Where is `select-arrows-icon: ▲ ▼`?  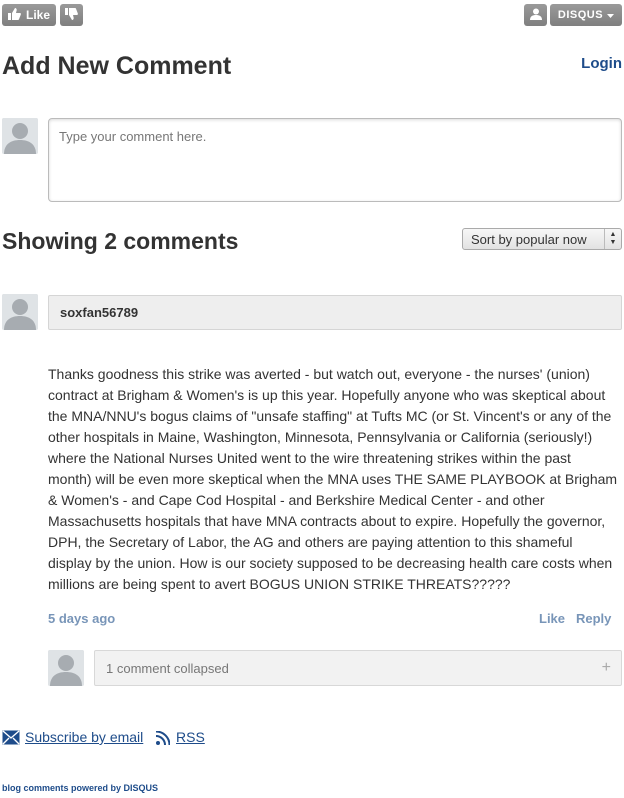
select-arrows-icon: ▲ ▼ is located at coordinates (612, 239).